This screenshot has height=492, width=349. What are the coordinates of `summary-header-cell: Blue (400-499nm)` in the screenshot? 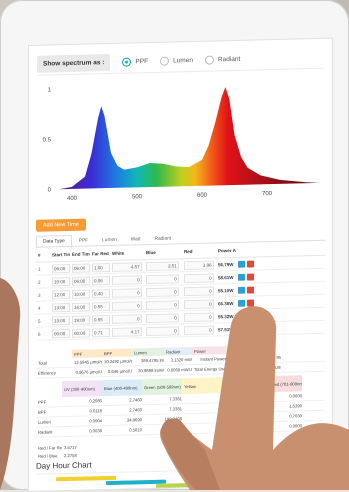 It's located at (122, 387).